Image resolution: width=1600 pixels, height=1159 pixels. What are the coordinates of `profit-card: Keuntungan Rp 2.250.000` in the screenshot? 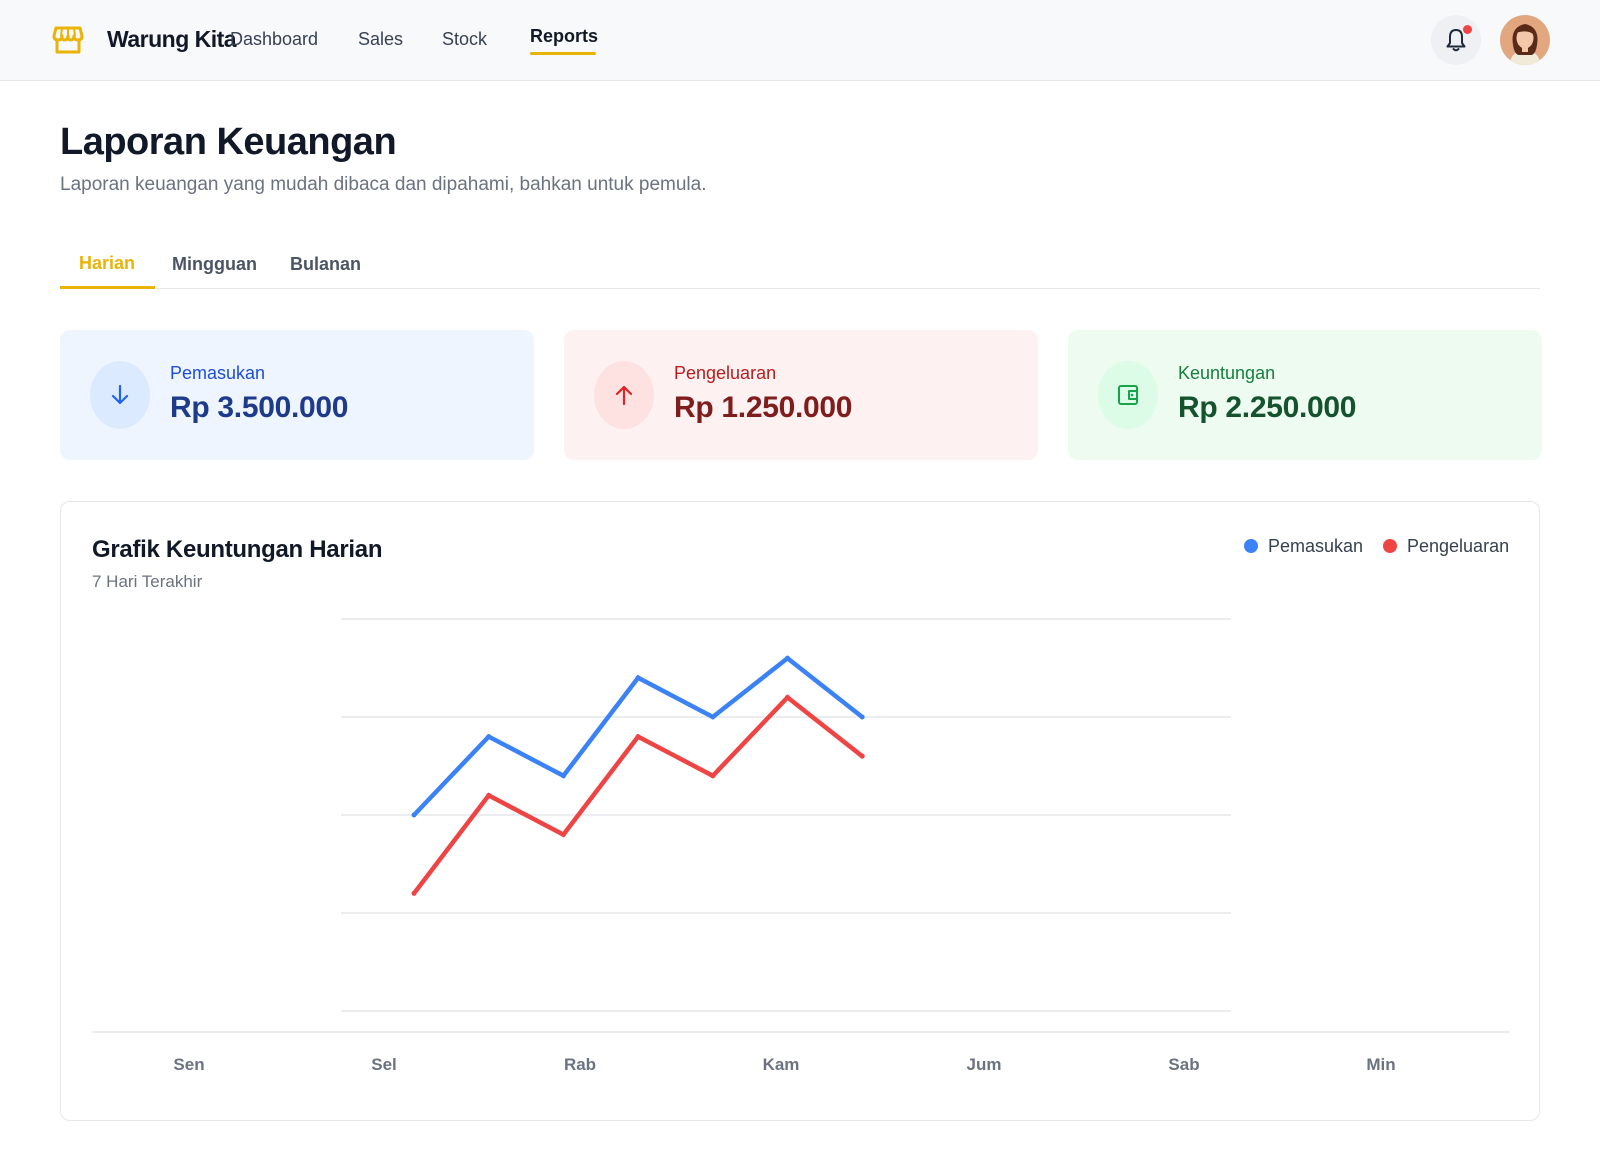 It's located at (1305, 395).